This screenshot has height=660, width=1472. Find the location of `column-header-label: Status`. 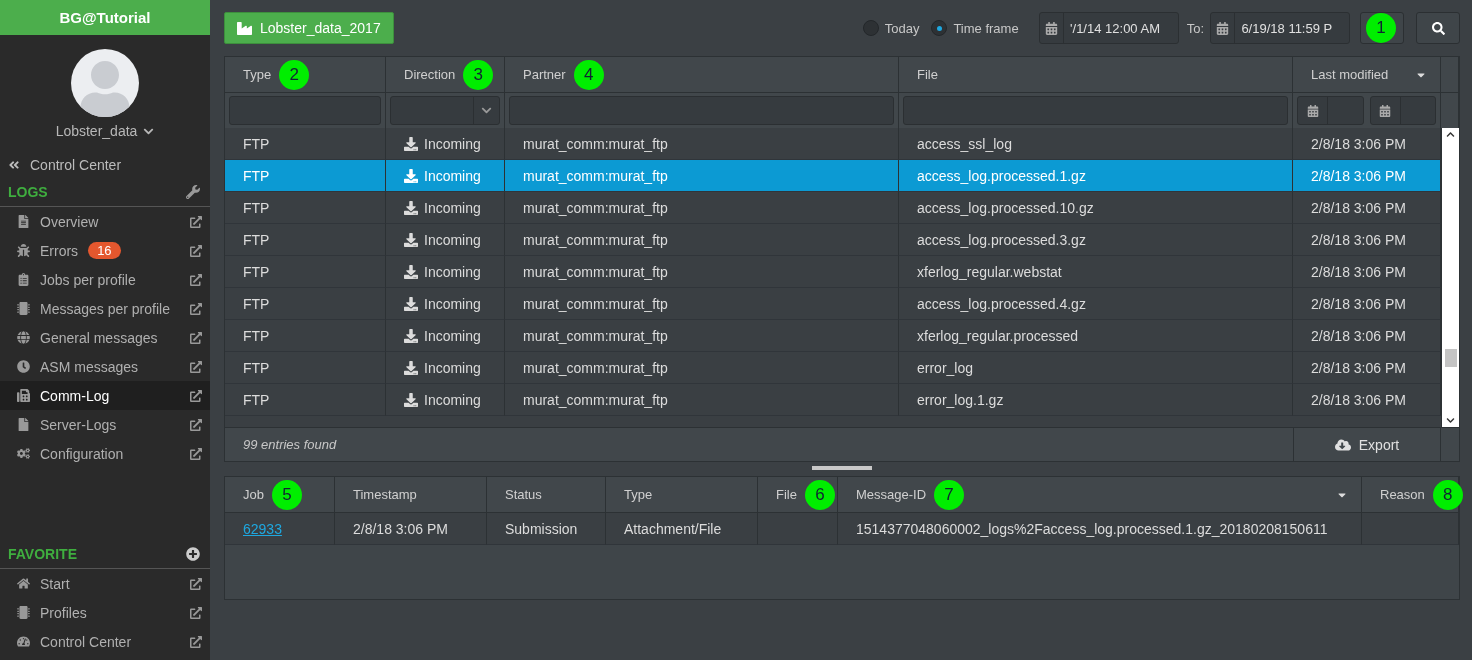

column-header-label: Status is located at coordinates (523, 494).